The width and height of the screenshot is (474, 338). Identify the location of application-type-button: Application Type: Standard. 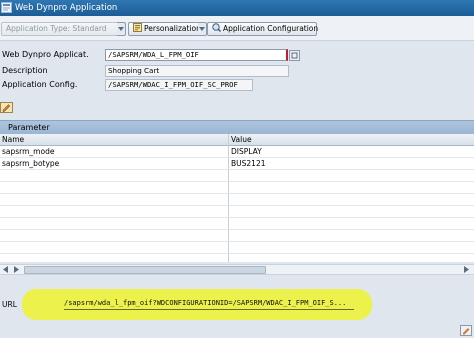
(61, 29).